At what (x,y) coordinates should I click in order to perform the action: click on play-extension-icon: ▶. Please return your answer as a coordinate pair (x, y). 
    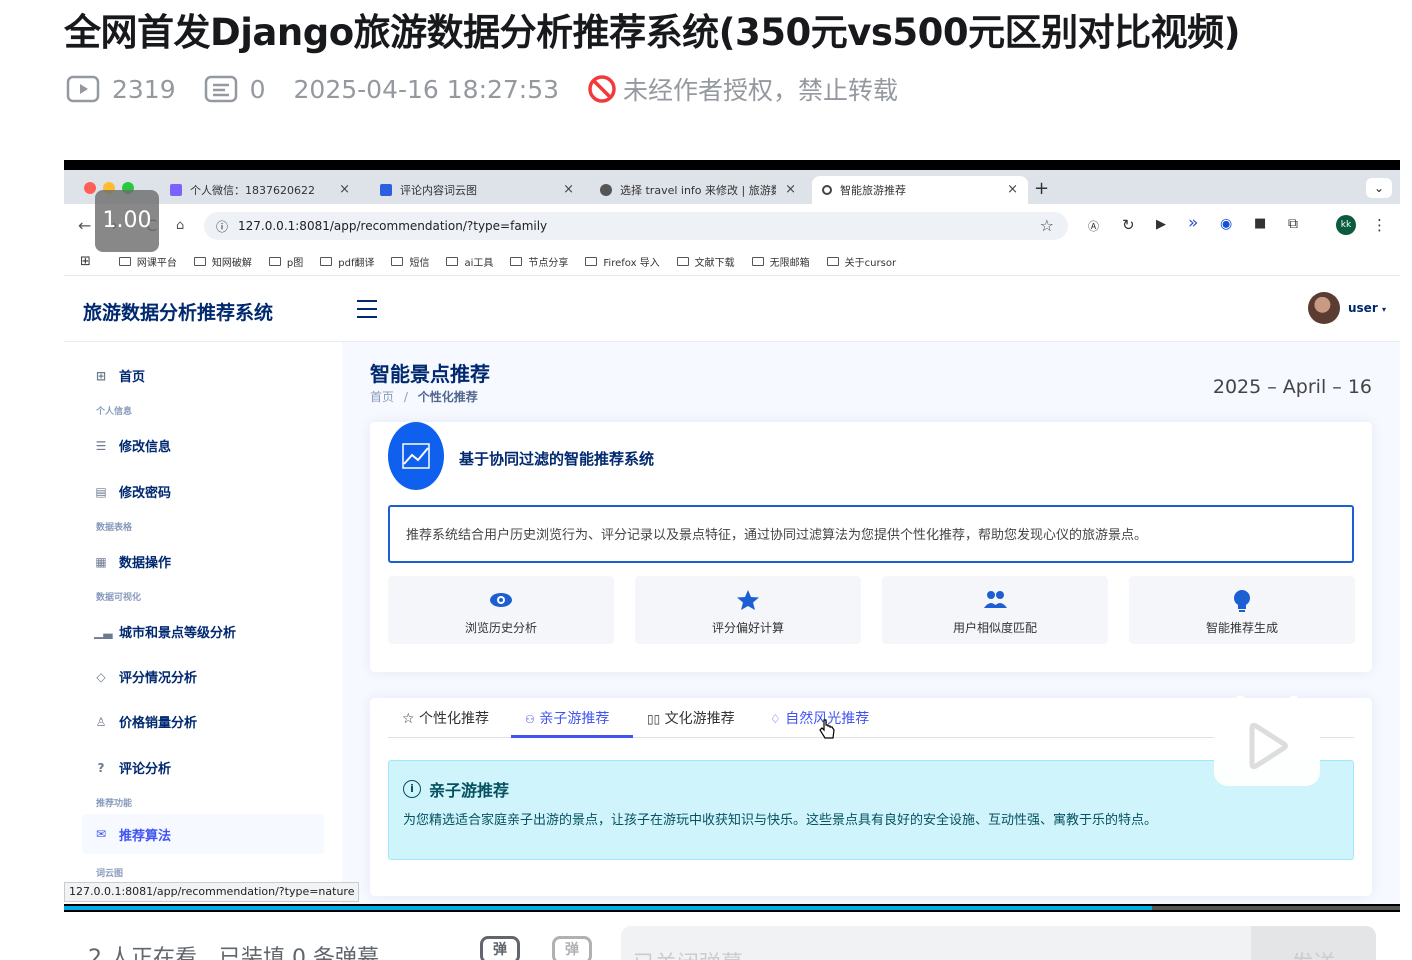
    Looking at the image, I should click on (1161, 224).